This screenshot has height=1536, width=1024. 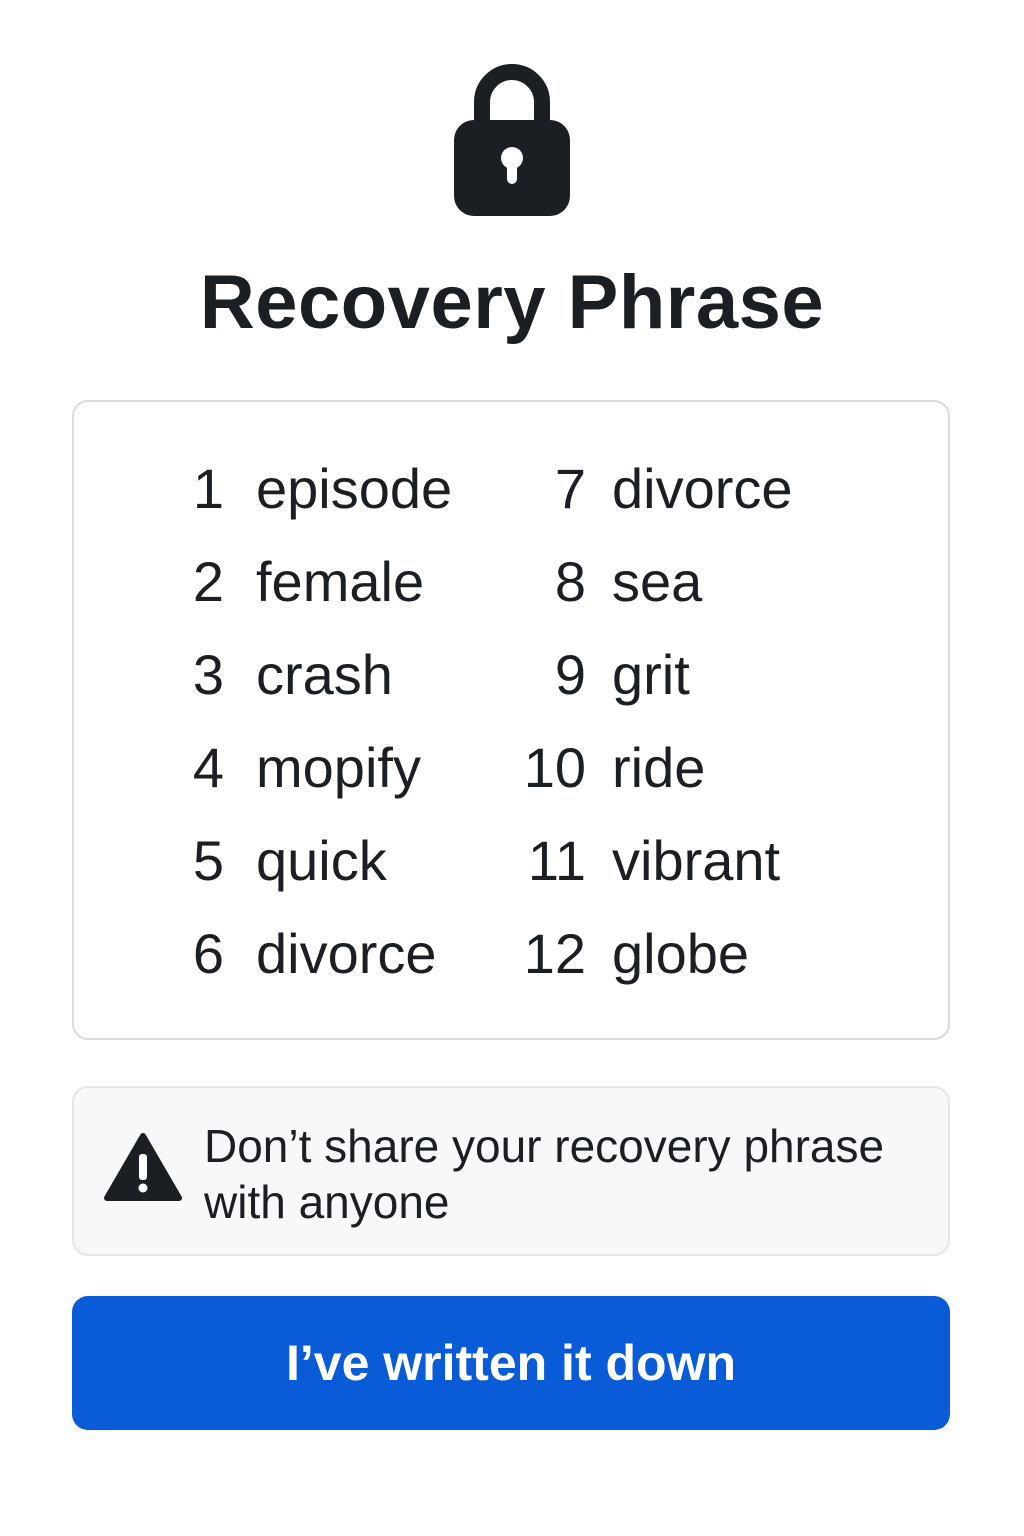 I want to click on confirm-written-down-button: I’ve written it down, so click(x=511, y=1363).